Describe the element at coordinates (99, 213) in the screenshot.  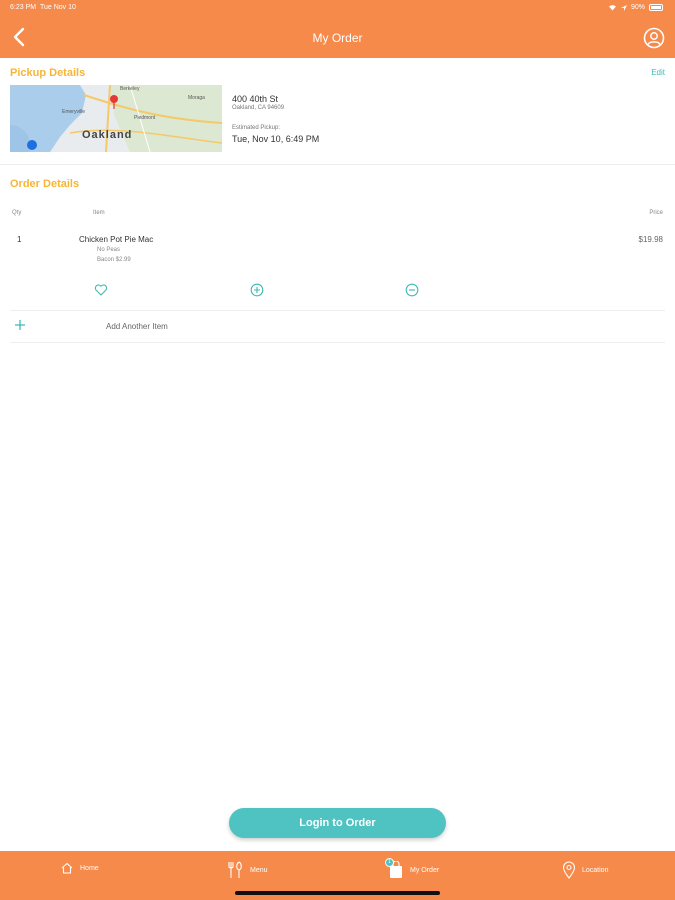
I see `item-column-header: Item` at that location.